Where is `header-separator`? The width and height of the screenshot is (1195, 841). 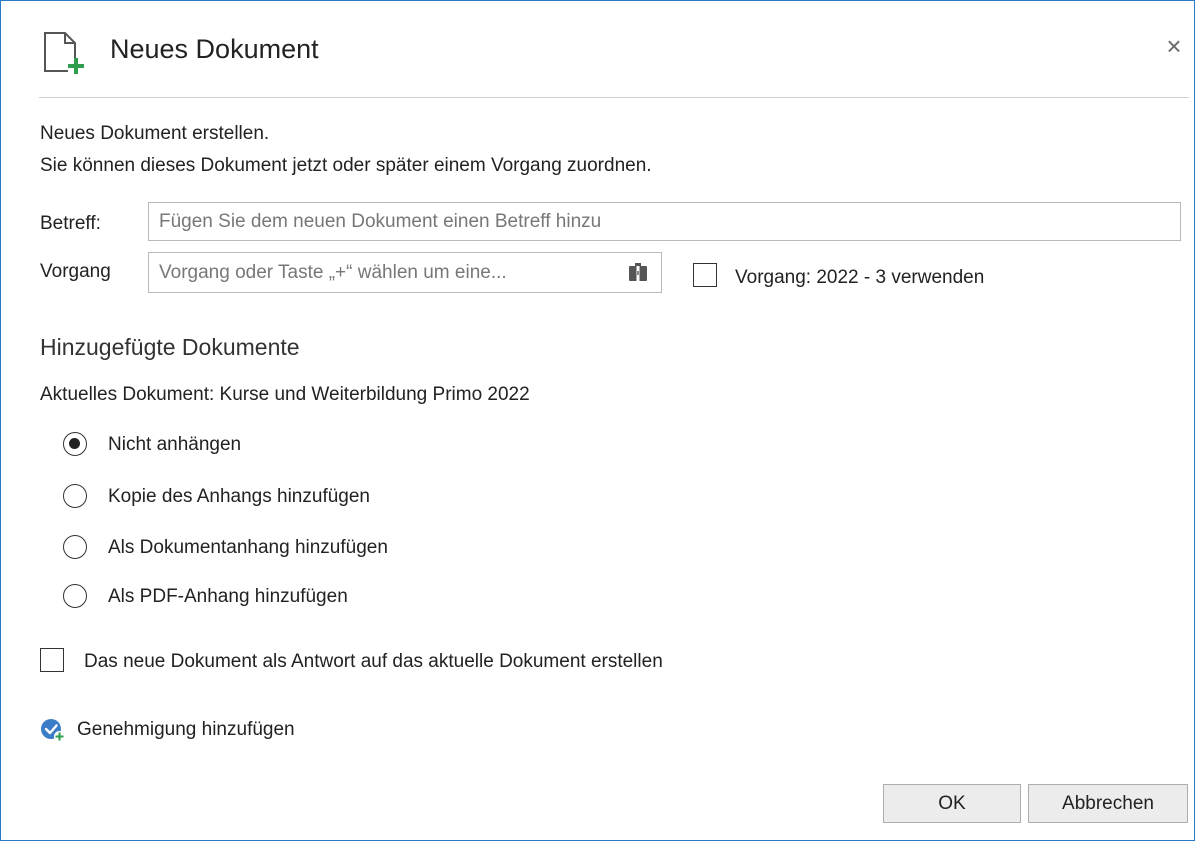
header-separator is located at coordinates (614, 97).